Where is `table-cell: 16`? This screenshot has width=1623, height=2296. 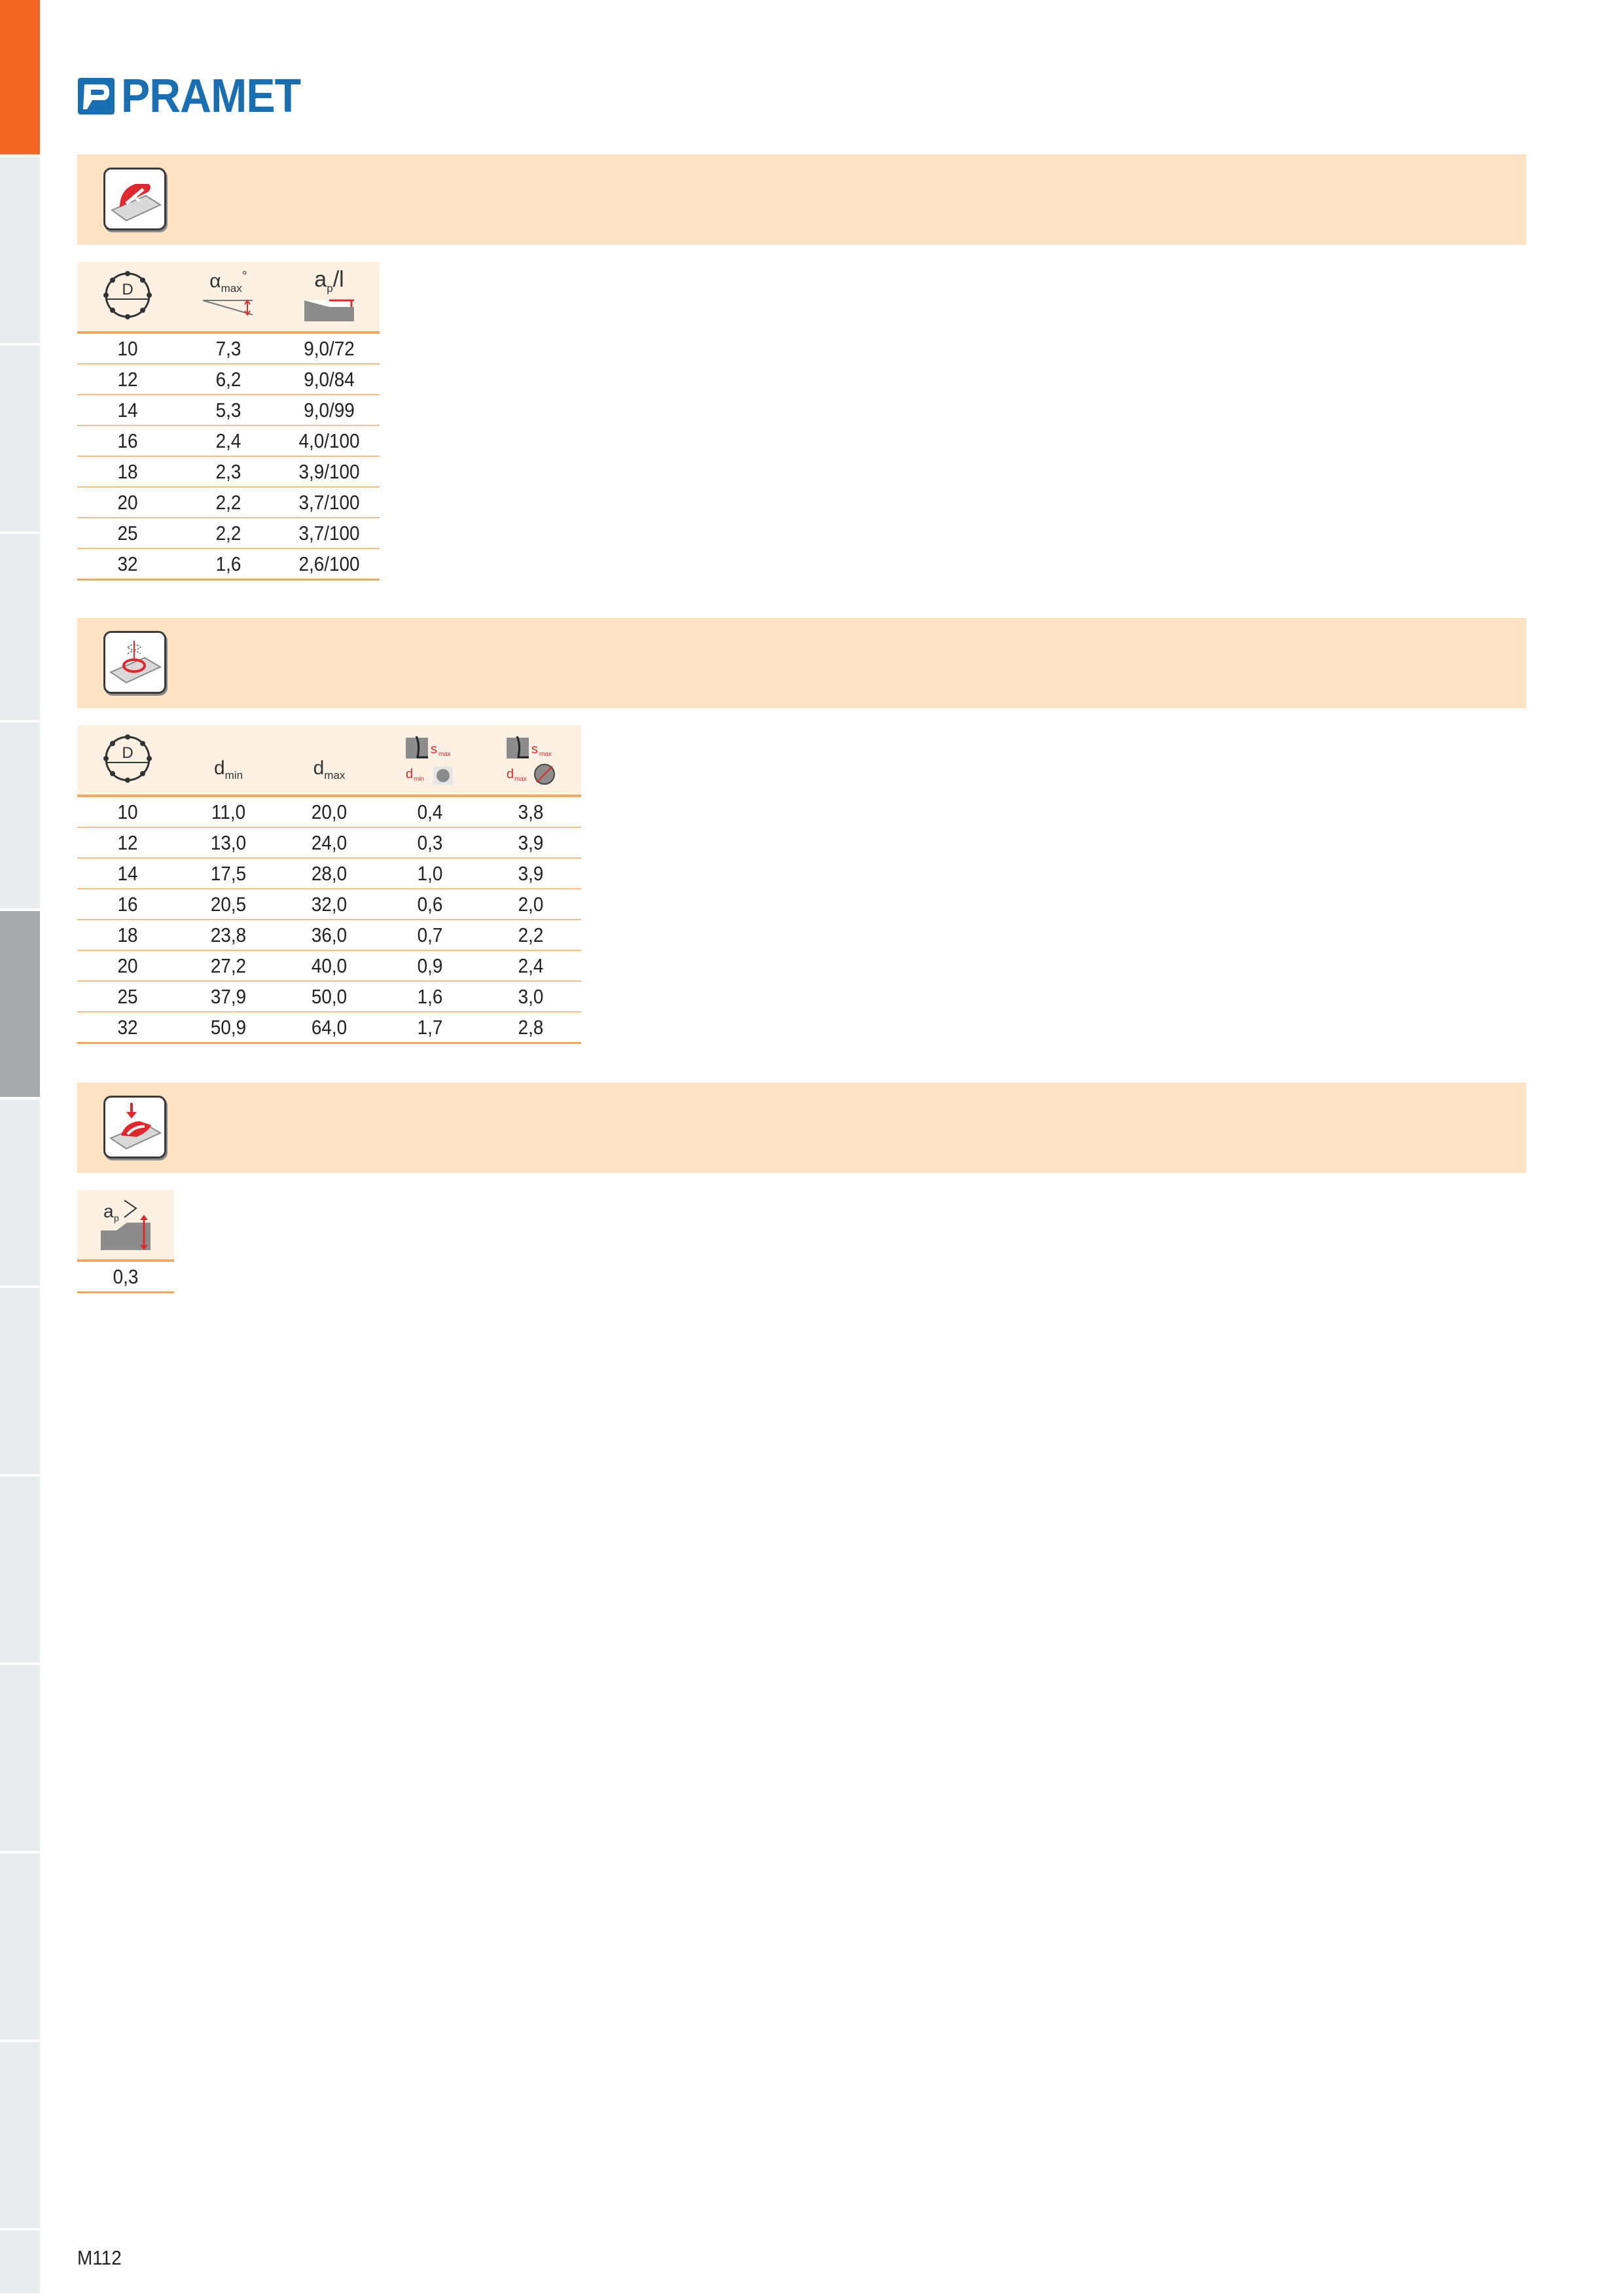 table-cell: 16 is located at coordinates (127, 904).